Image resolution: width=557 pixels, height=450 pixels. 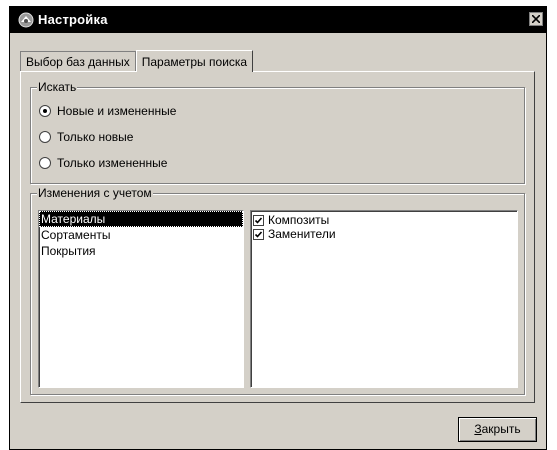 I want to click on radio-new-and-changed: Новые и измененные, so click(x=107, y=111).